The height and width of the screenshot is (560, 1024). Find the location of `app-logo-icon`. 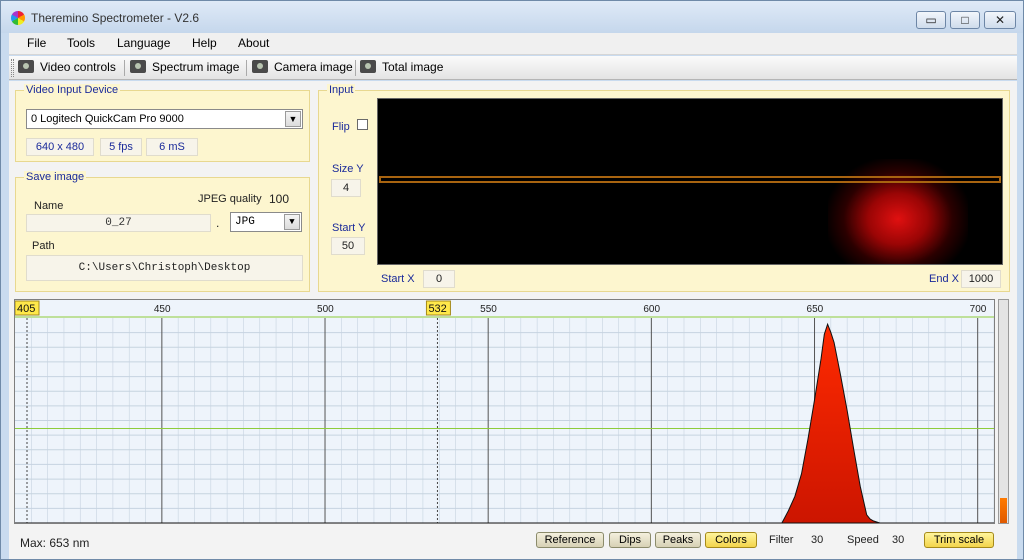

app-logo-icon is located at coordinates (18, 18).